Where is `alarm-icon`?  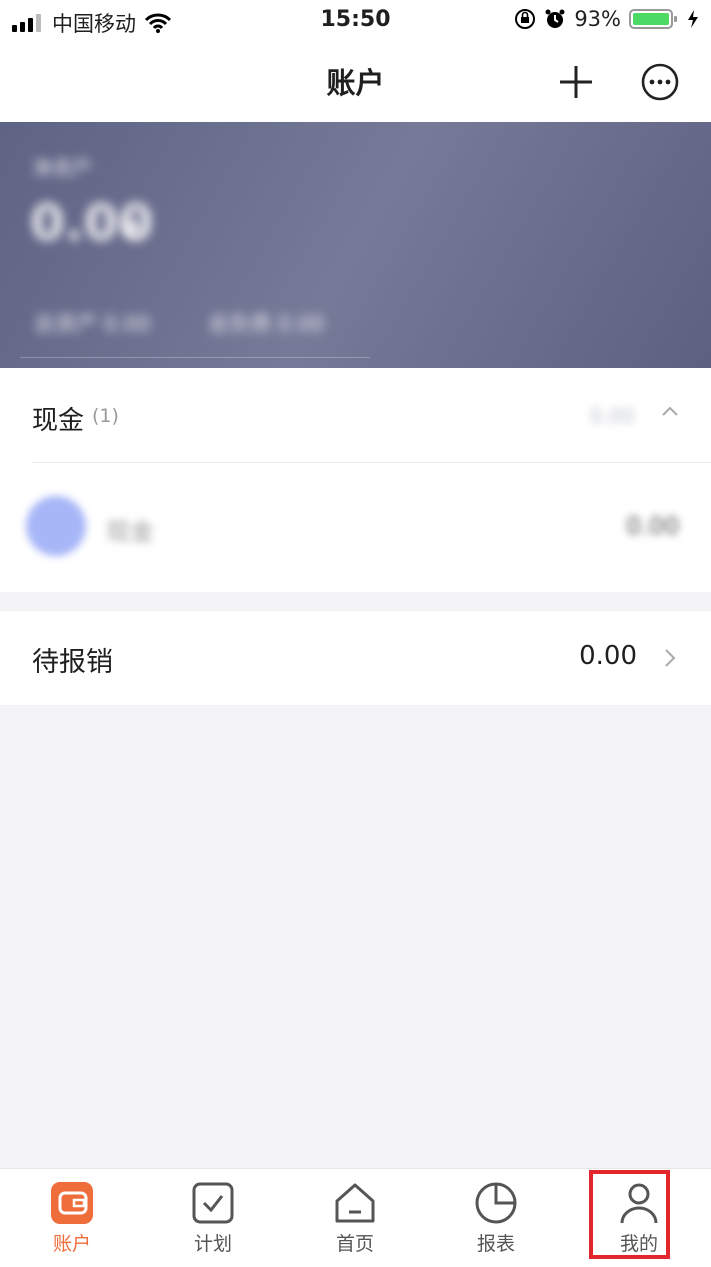
alarm-icon is located at coordinates (555, 18).